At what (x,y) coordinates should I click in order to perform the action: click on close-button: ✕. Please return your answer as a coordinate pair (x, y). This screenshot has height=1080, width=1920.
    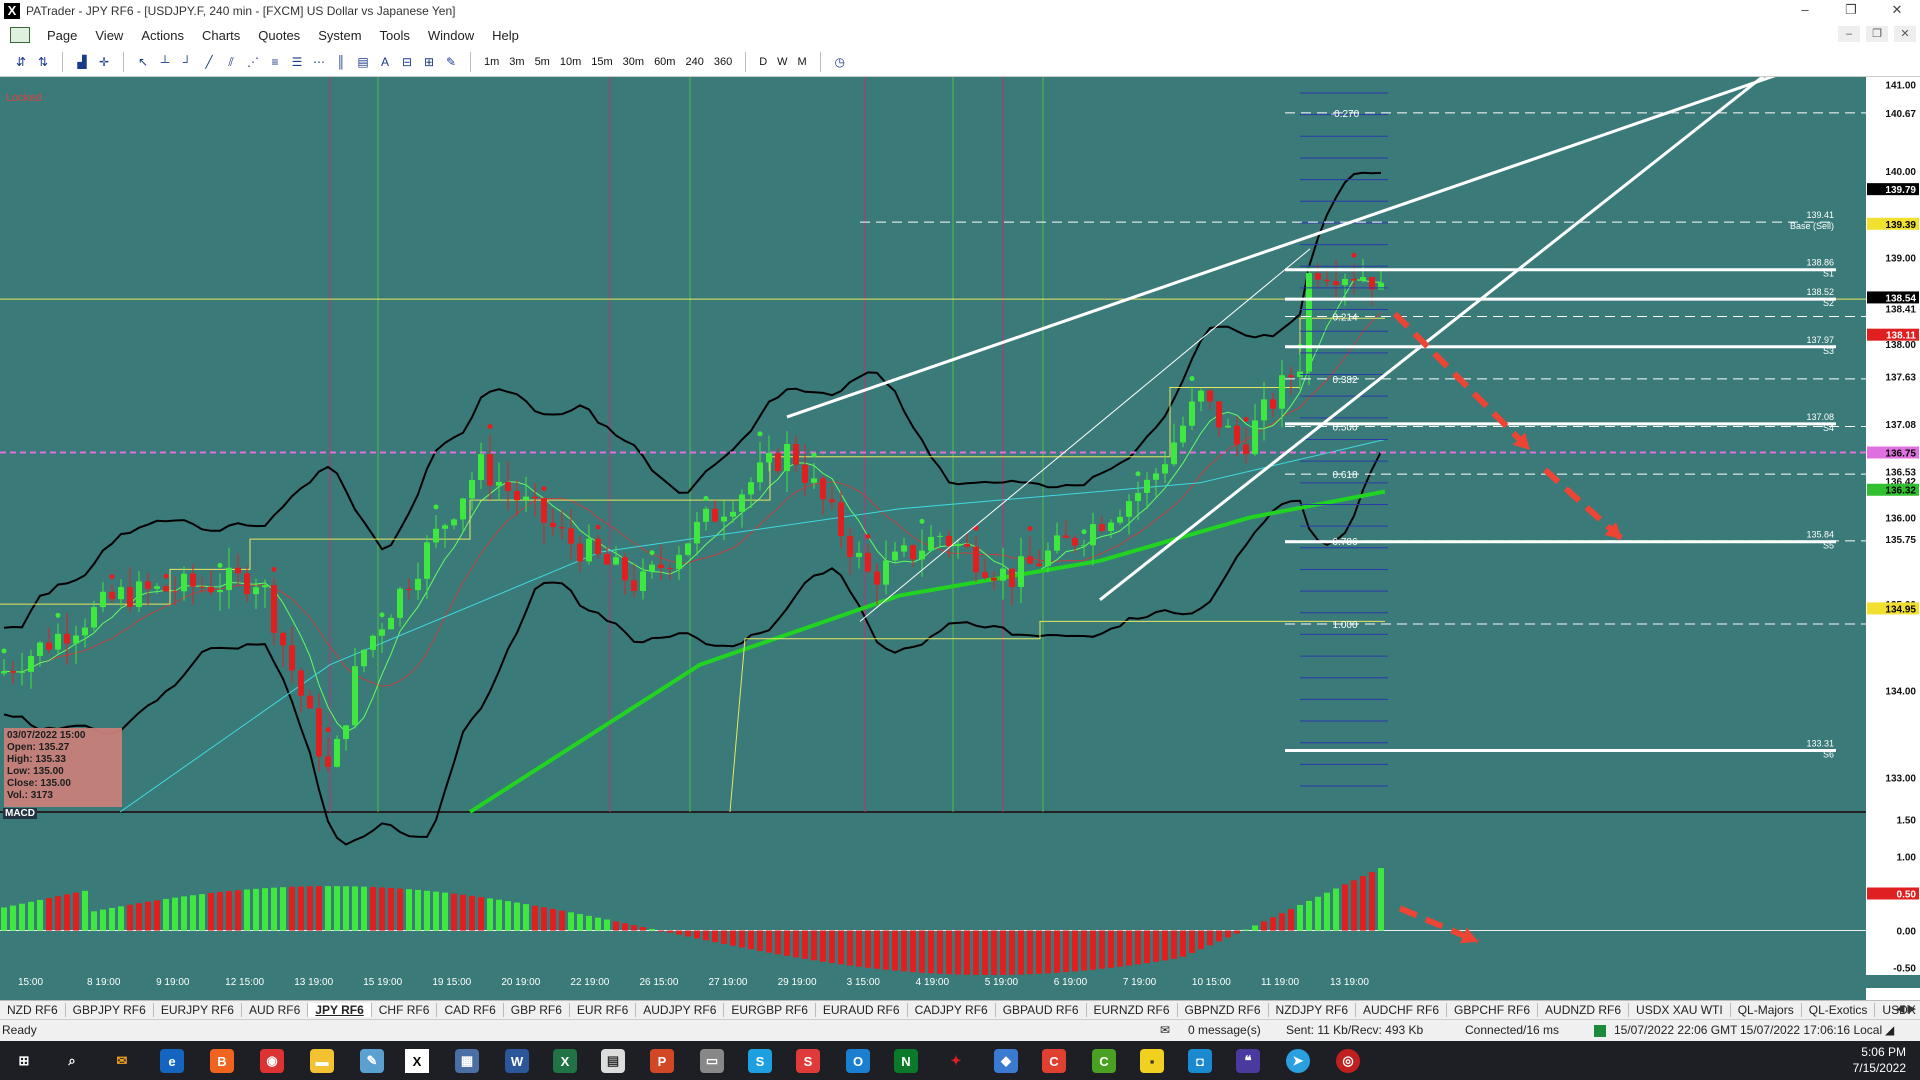
    Looking at the image, I should click on (1897, 11).